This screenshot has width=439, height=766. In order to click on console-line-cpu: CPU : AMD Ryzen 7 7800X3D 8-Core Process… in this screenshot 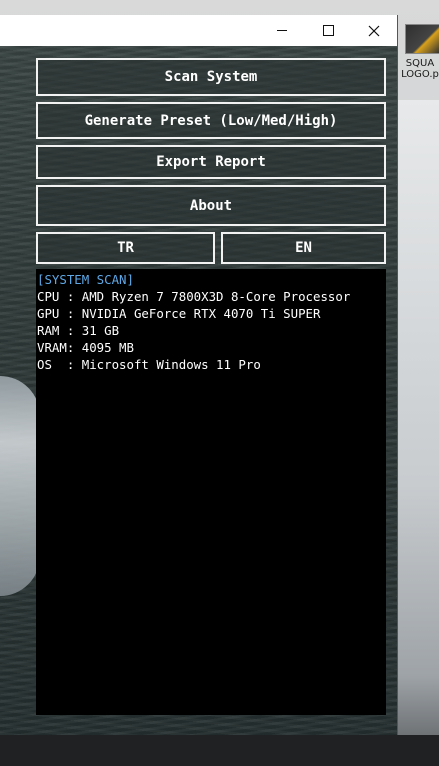, I will do `click(194, 296)`.